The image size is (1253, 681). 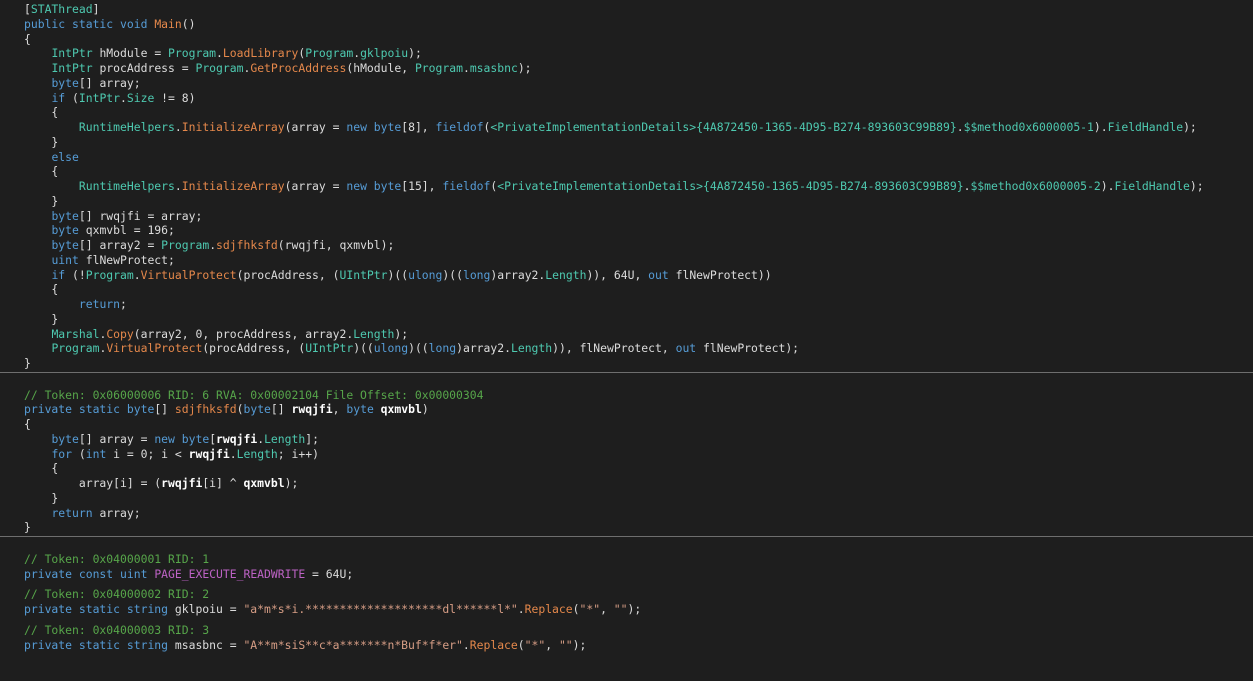 What do you see at coordinates (442, 348) in the screenshot?
I see `code-token: long` at bounding box center [442, 348].